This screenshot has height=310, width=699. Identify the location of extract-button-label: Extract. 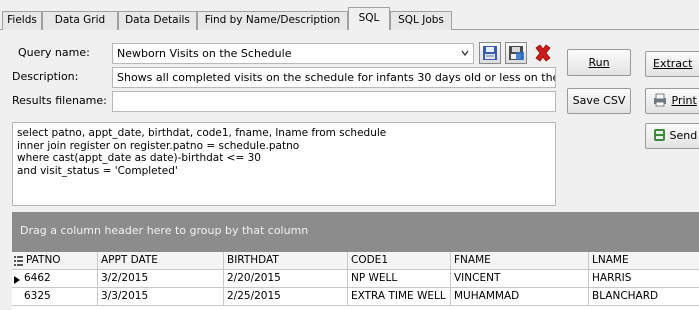
(673, 63).